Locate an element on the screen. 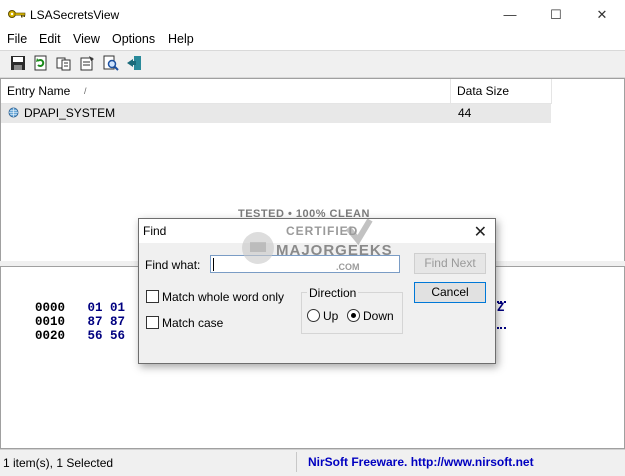  find-dialog-close-button: ✕ is located at coordinates (480, 232).